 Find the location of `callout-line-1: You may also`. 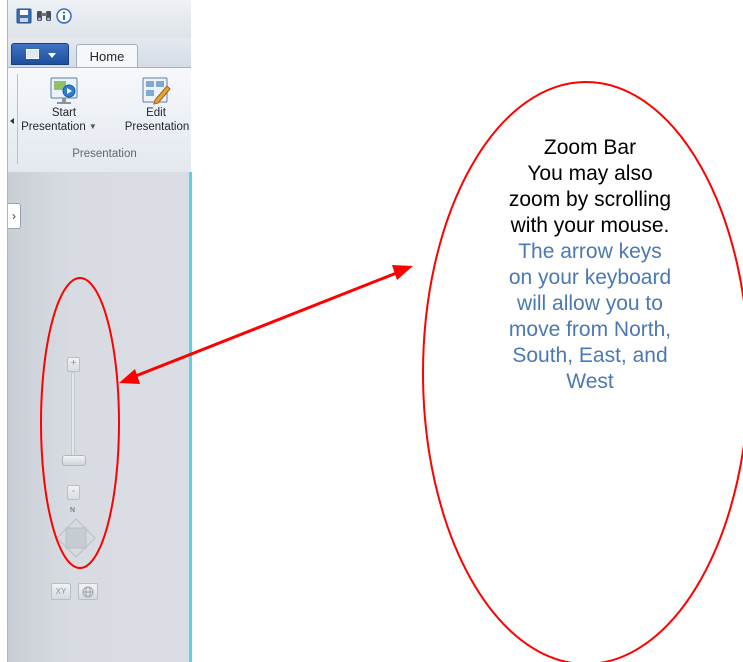

callout-line-1: You may also is located at coordinates (590, 173).